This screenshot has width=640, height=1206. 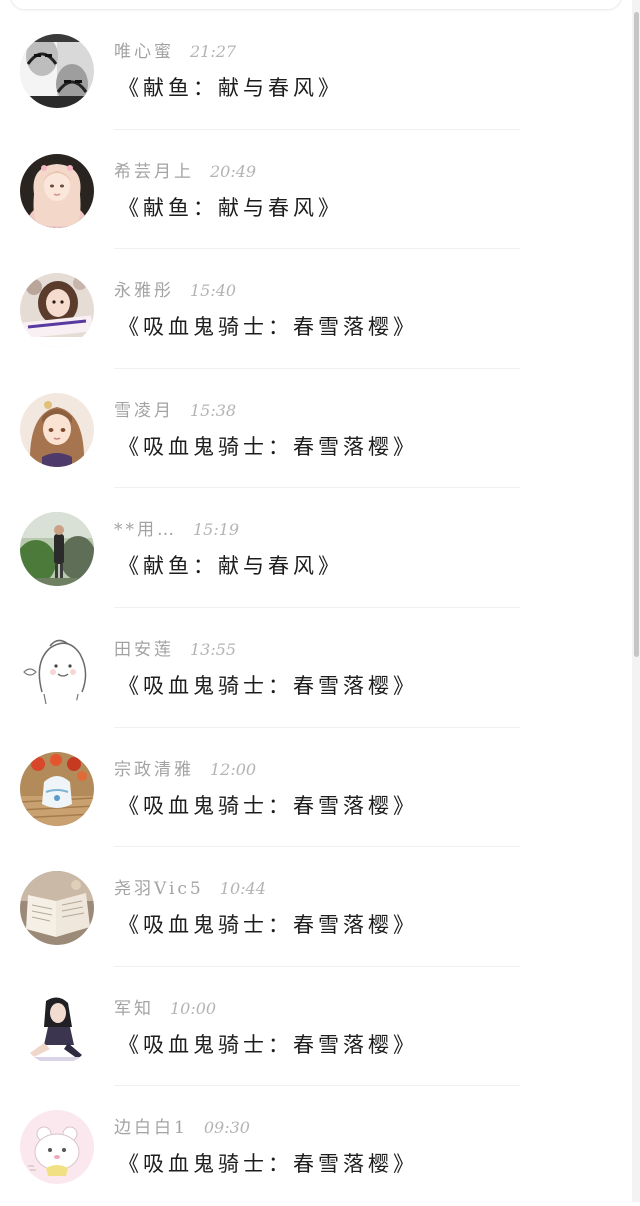 I want to click on username: 希芸月上, so click(x=154, y=172).